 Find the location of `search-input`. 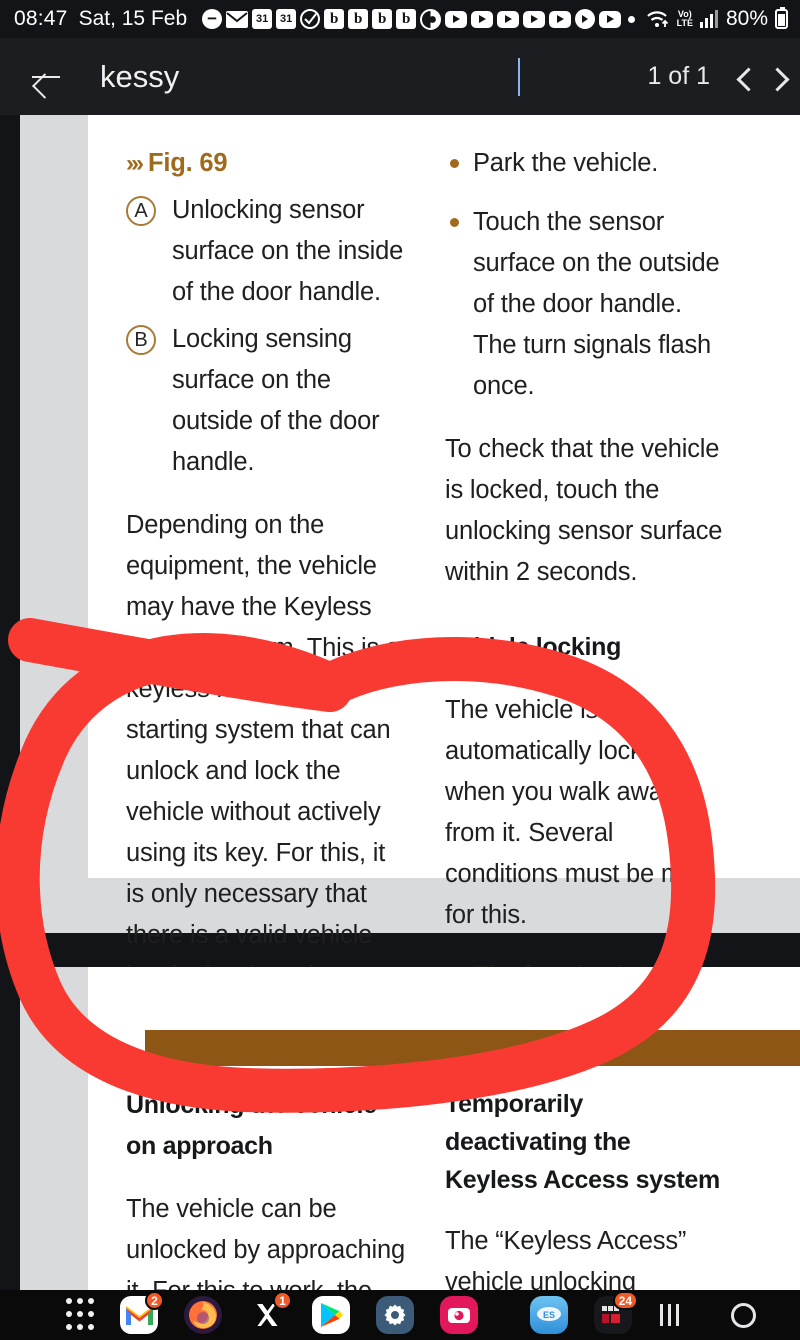

search-input is located at coordinates (310, 76).